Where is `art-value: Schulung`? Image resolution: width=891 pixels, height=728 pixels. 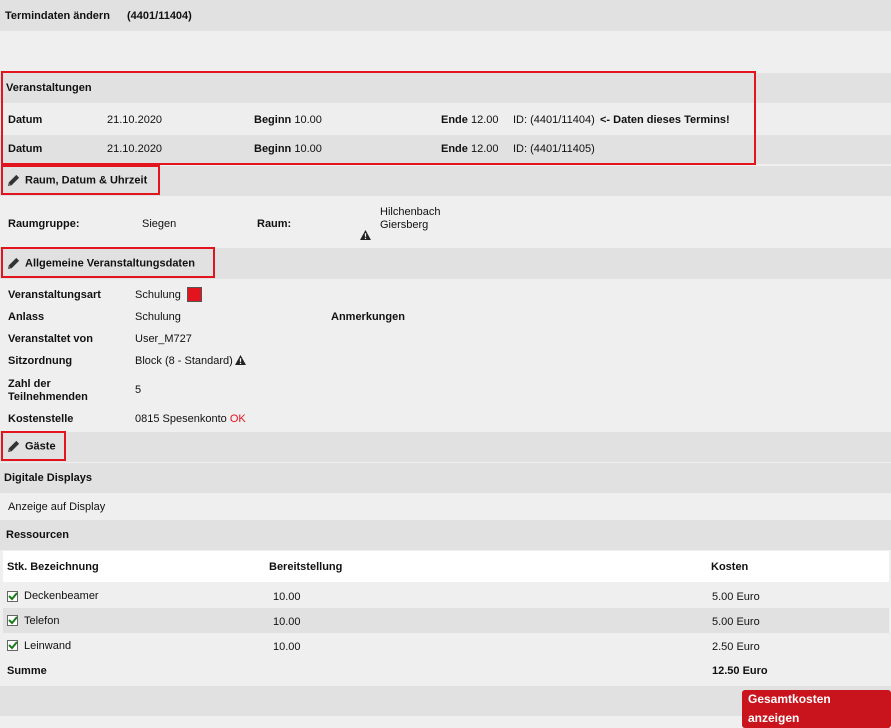 art-value: Schulung is located at coordinates (158, 295).